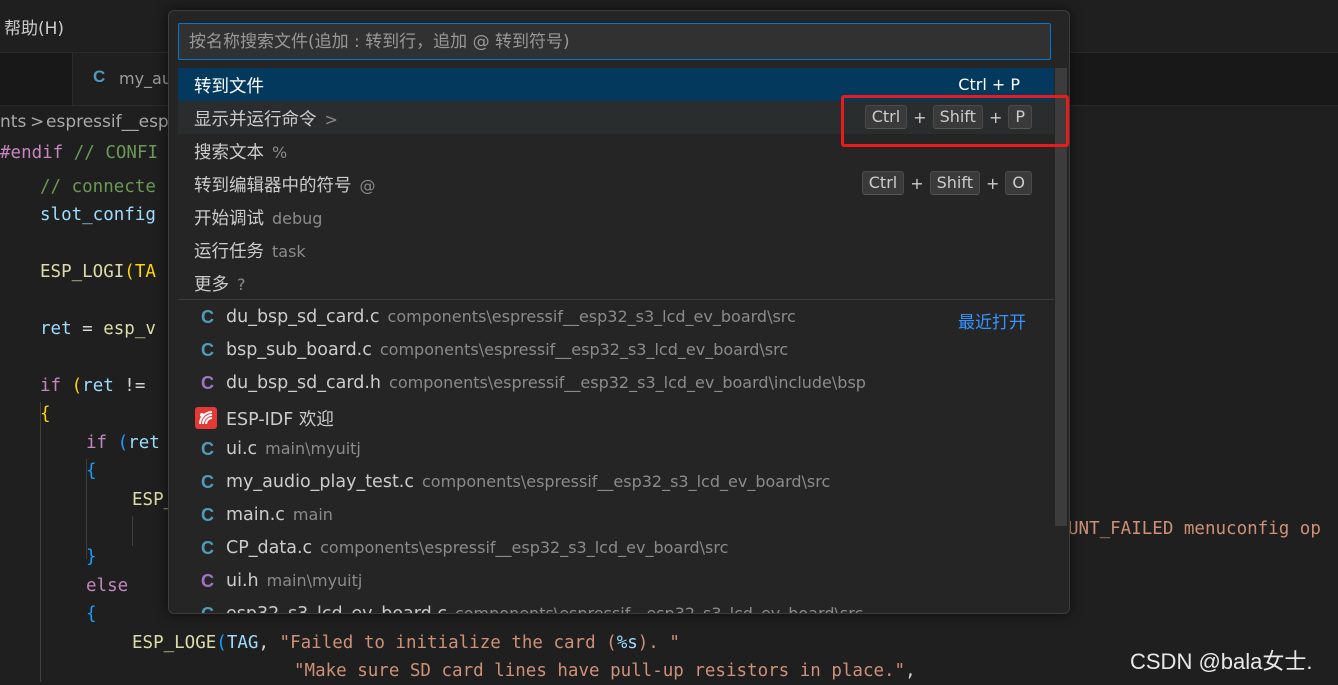 The height and width of the screenshot is (685, 1338). What do you see at coordinates (123, 443) in the screenshot?
I see `code-line: if (ret` at bounding box center [123, 443].